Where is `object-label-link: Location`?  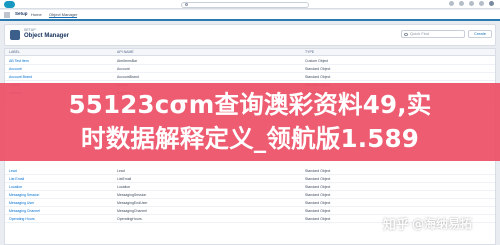
object-label-link: Location is located at coordinates (15, 187).